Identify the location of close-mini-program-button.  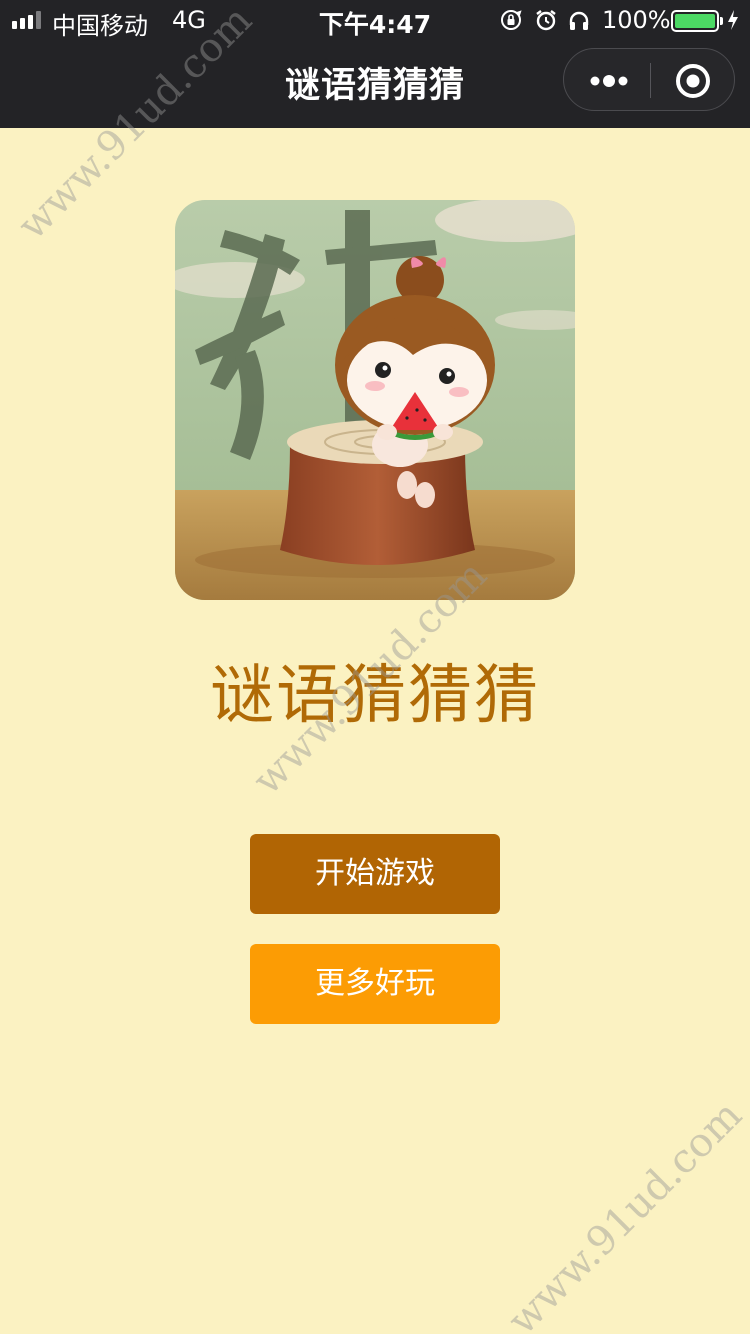
(693, 80).